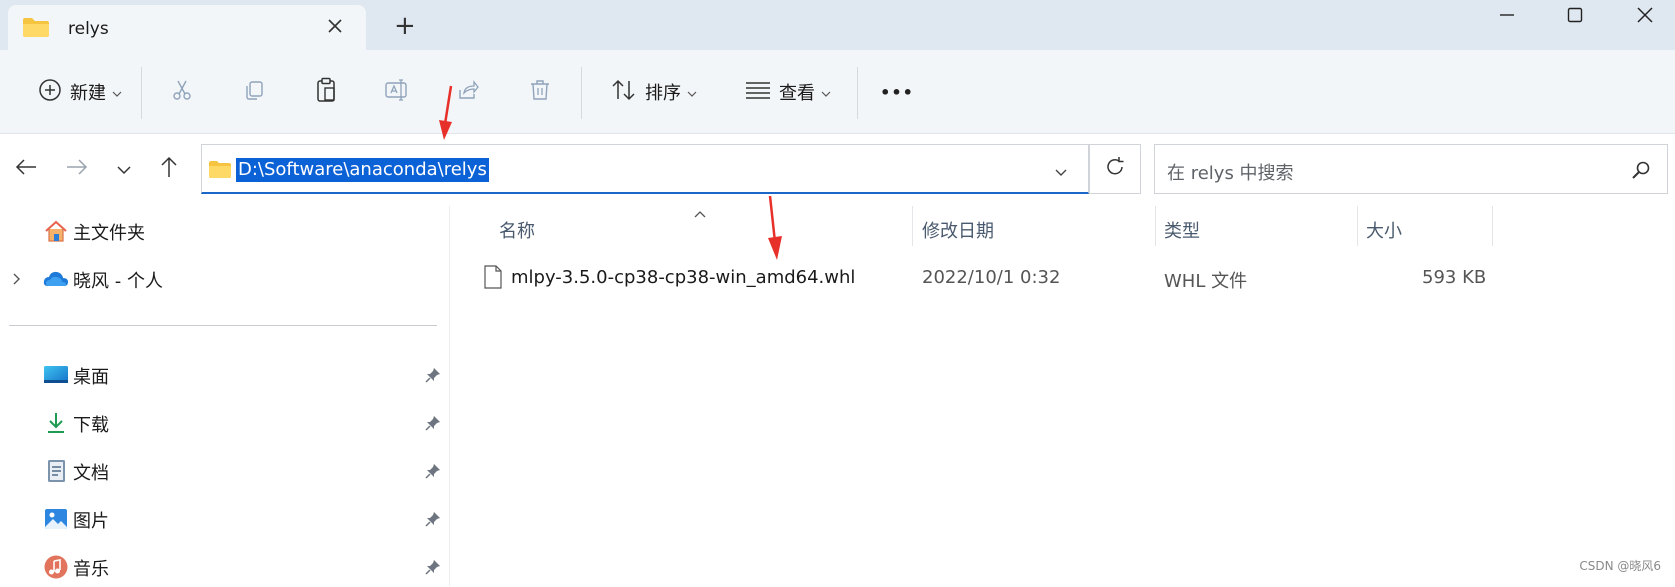  Describe the element at coordinates (1206, 281) in the screenshot. I see `file-type: WHL 文件` at that location.